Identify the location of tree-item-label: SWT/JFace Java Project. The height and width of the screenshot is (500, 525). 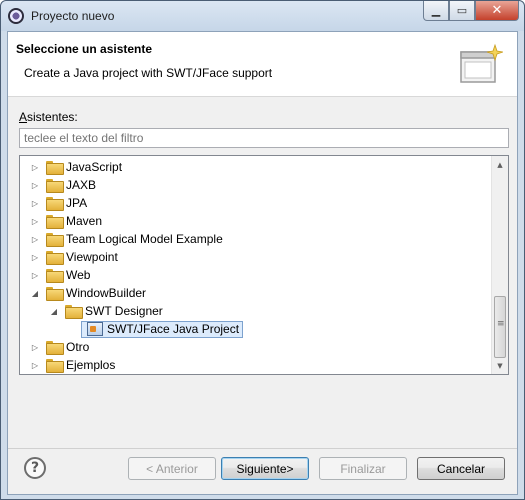
(173, 329).